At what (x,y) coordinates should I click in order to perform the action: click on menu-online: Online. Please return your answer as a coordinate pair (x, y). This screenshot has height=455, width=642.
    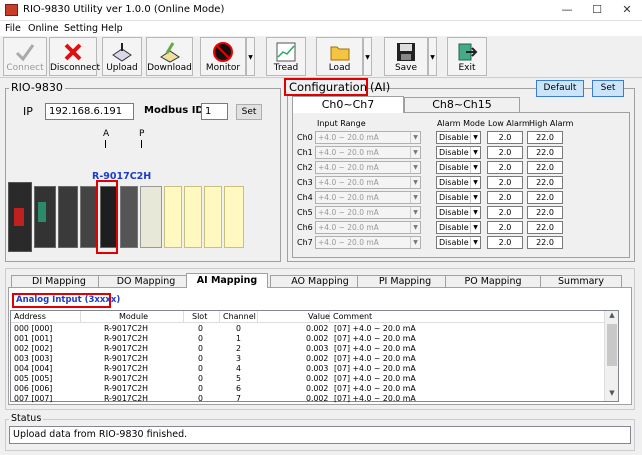
    Looking at the image, I should click on (43, 28).